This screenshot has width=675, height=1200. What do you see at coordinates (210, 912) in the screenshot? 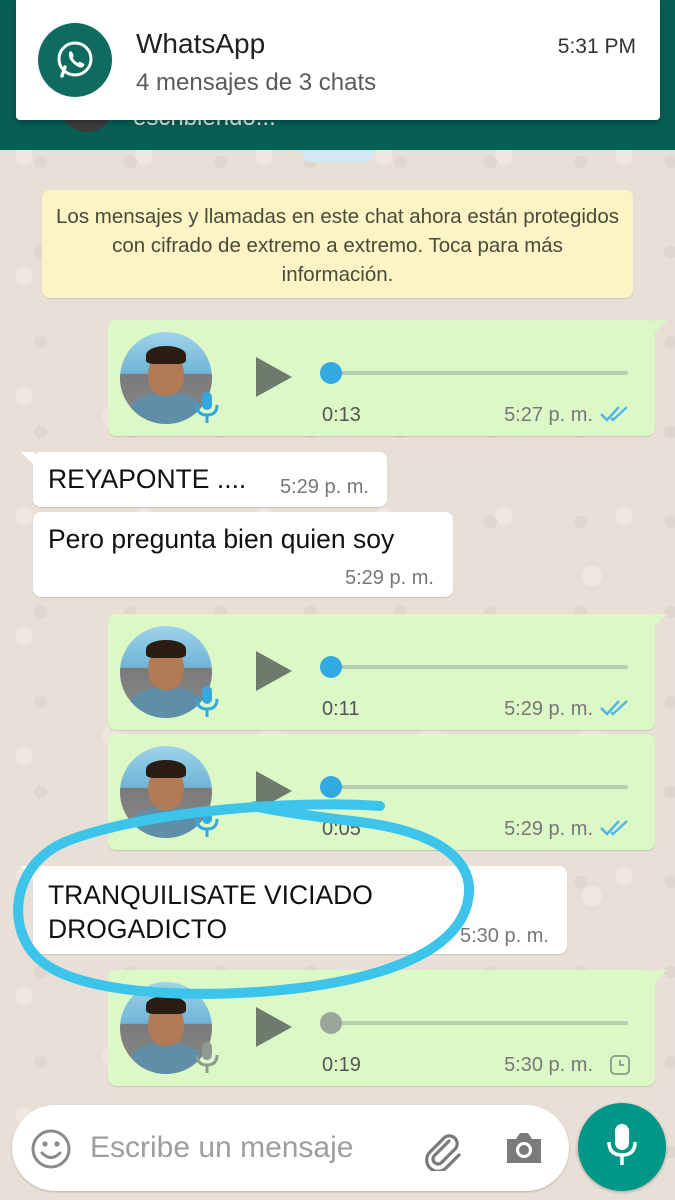
I see `message-text: TRANQUILISATE VICIADO DROGADICTO` at bounding box center [210, 912].